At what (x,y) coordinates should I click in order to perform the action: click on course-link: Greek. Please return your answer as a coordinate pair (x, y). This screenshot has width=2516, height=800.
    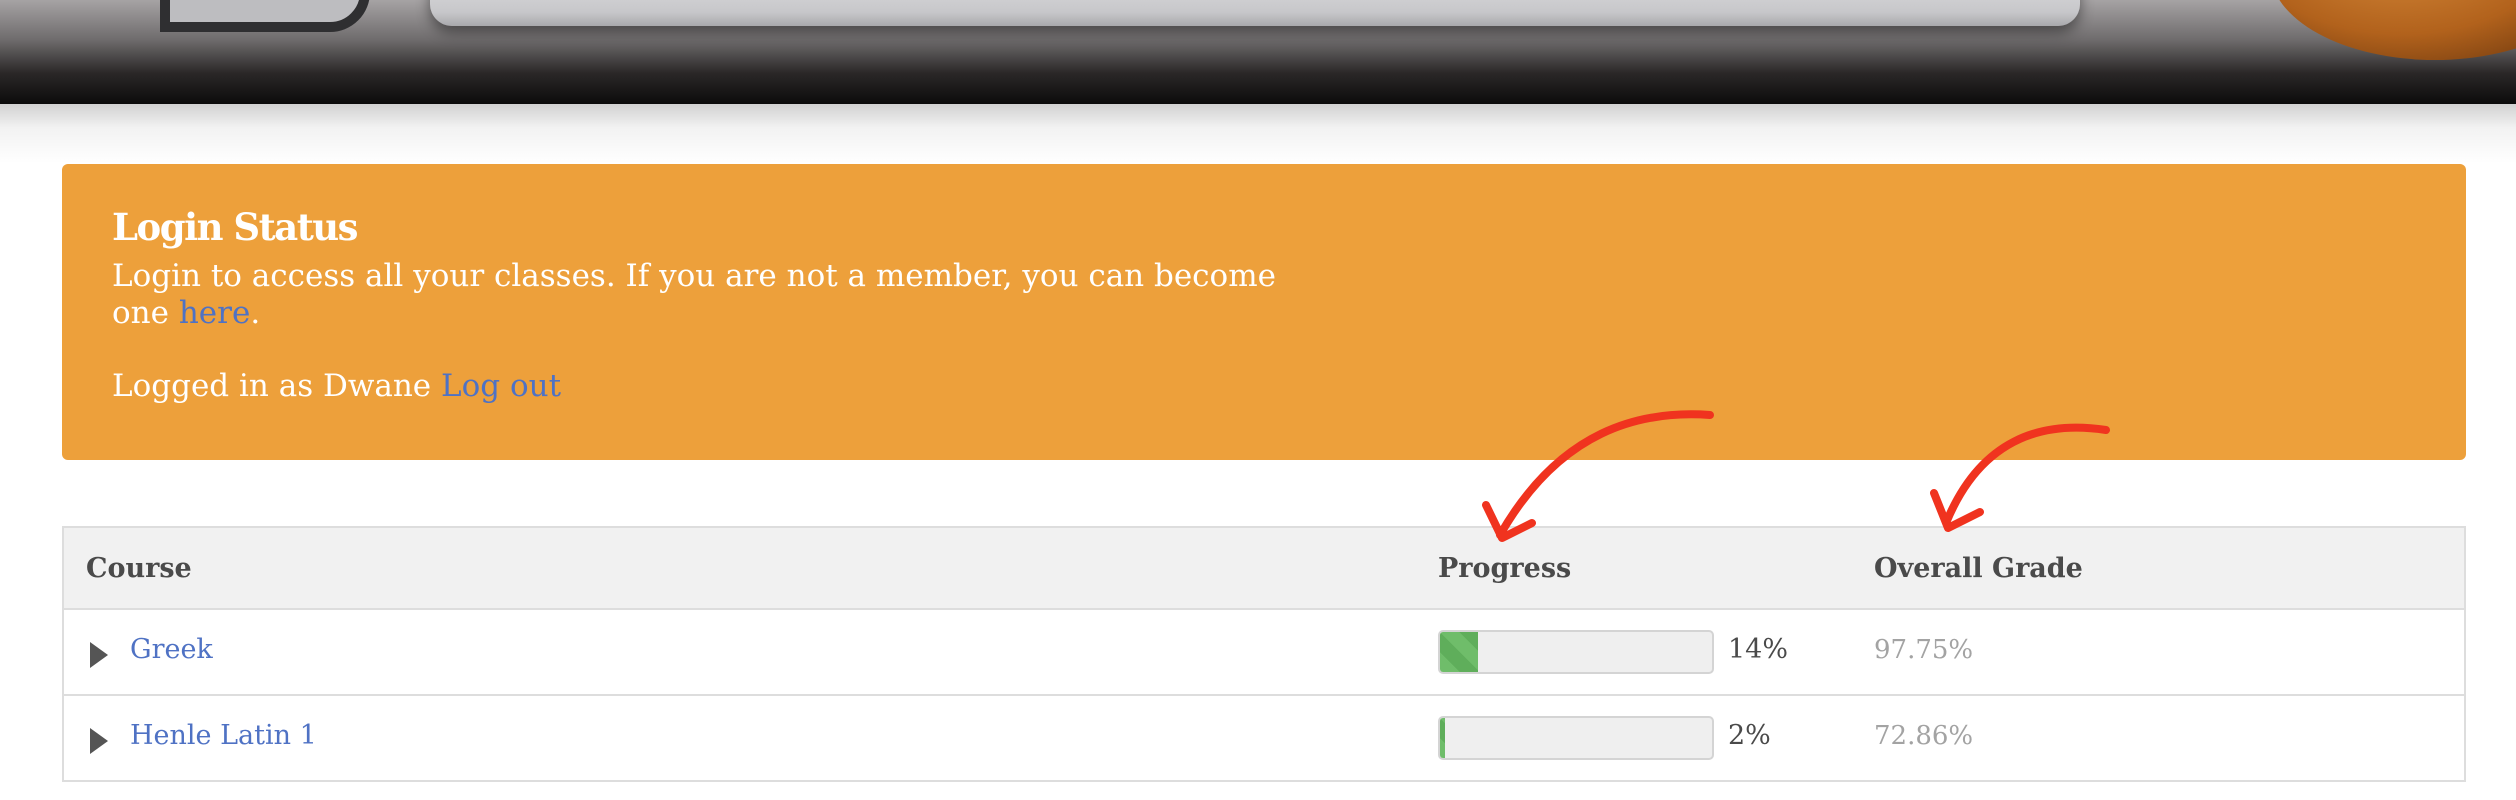
    Looking at the image, I should click on (171, 650).